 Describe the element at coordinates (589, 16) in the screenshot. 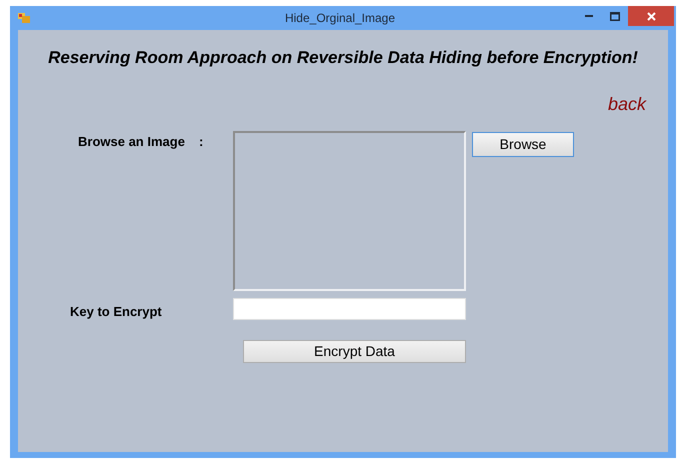

I see `minimize-icon` at that location.